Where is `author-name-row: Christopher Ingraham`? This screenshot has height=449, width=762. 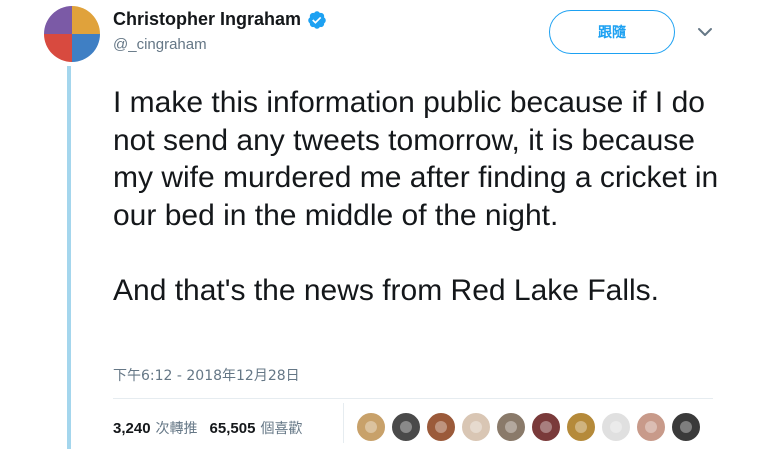
author-name-row: Christopher Ingraham is located at coordinates (220, 19).